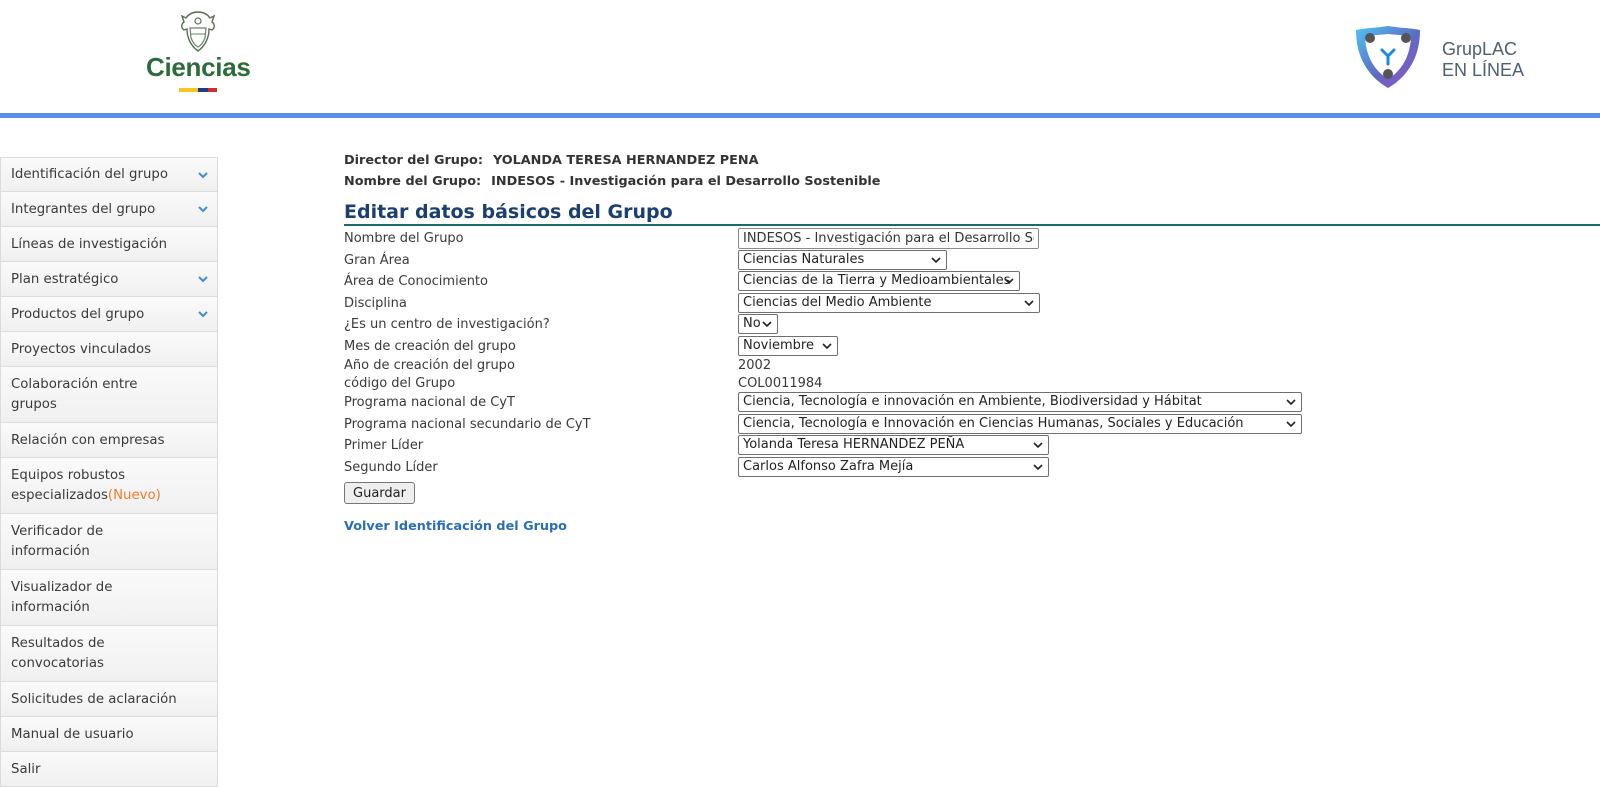 The image size is (1600, 787). I want to click on anio-value: 2002, so click(755, 365).